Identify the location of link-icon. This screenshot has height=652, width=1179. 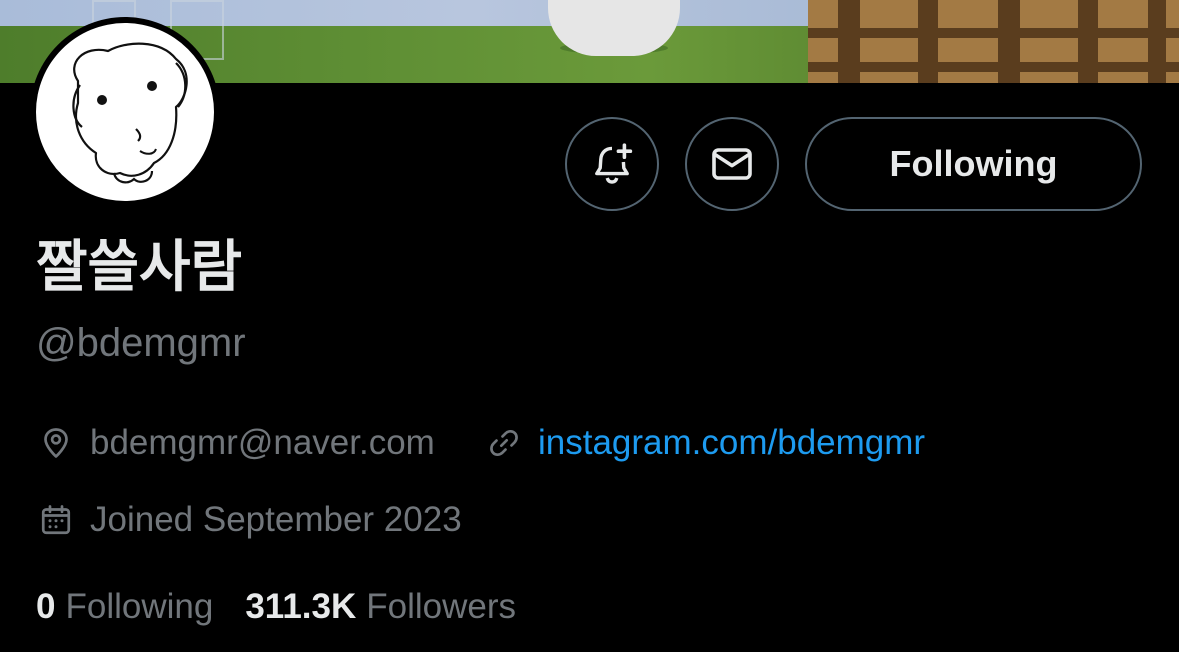
(504, 443).